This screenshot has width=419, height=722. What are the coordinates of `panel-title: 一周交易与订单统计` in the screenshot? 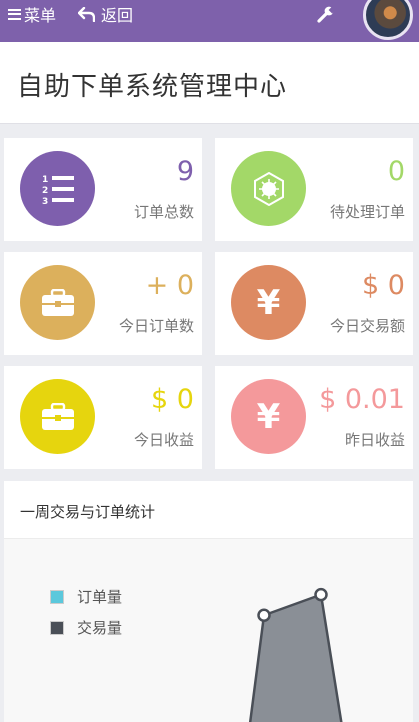 It's located at (88, 512).